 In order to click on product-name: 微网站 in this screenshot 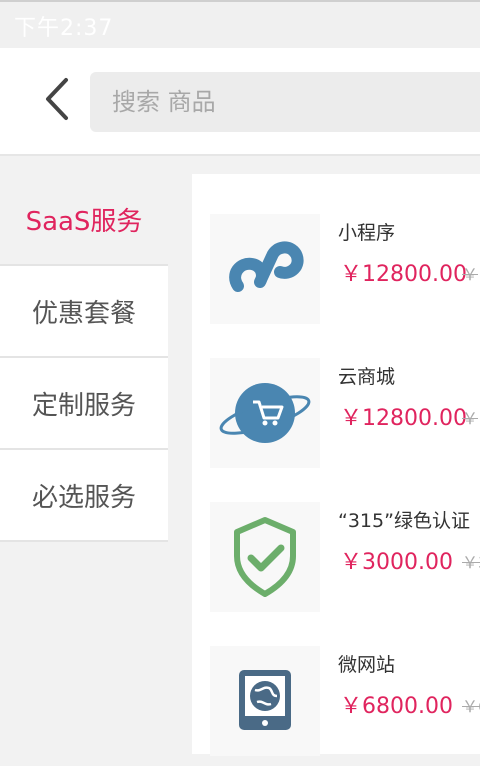, I will do `click(367, 665)`.